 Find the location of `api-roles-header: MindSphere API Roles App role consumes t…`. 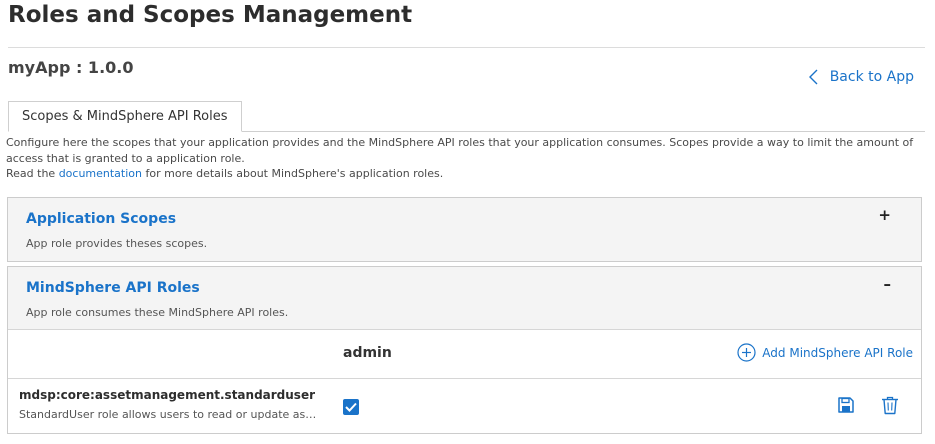

api-roles-header: MindSphere API Roles App role consumes t… is located at coordinates (464, 298).